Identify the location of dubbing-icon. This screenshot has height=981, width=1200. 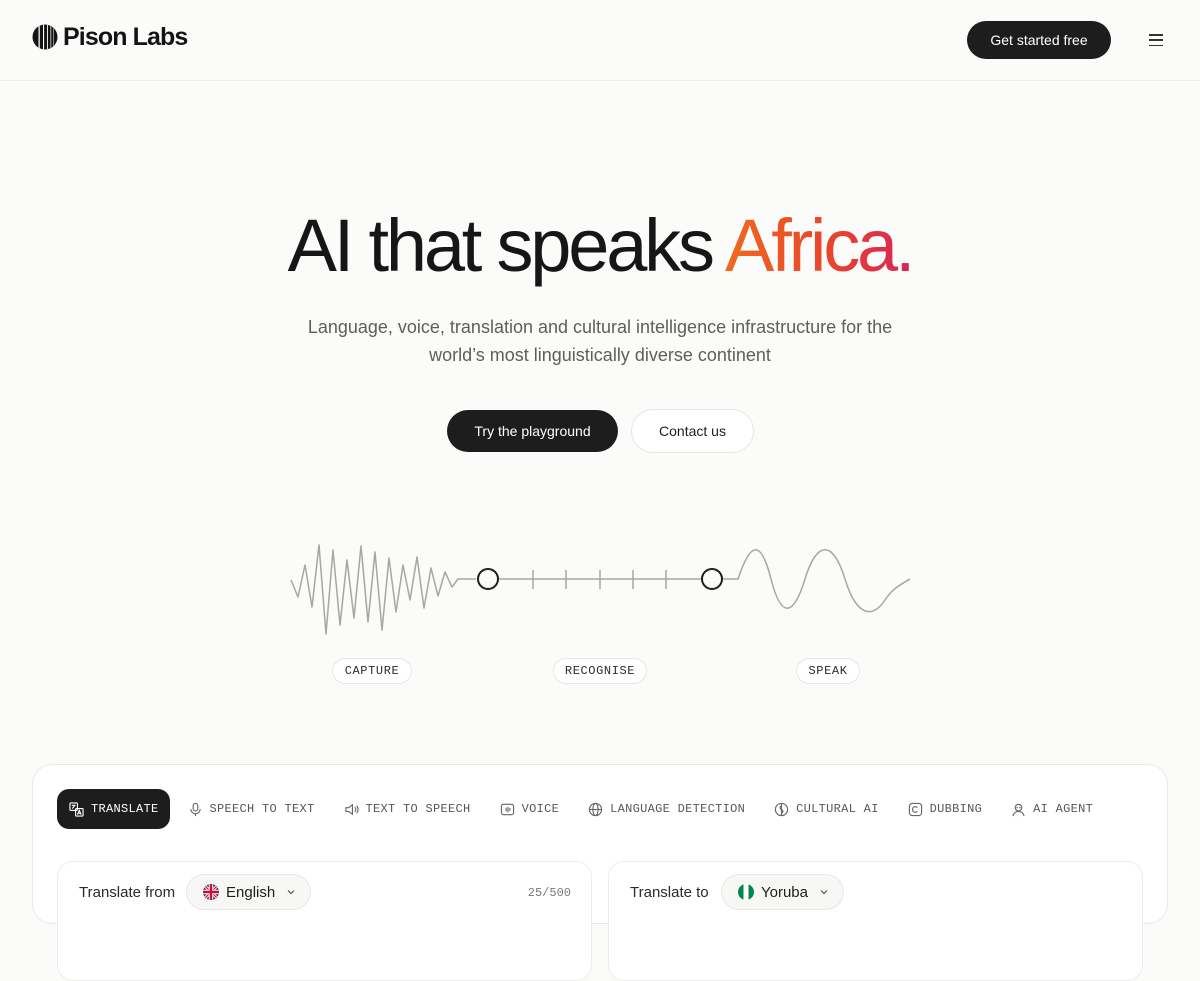
(915, 809).